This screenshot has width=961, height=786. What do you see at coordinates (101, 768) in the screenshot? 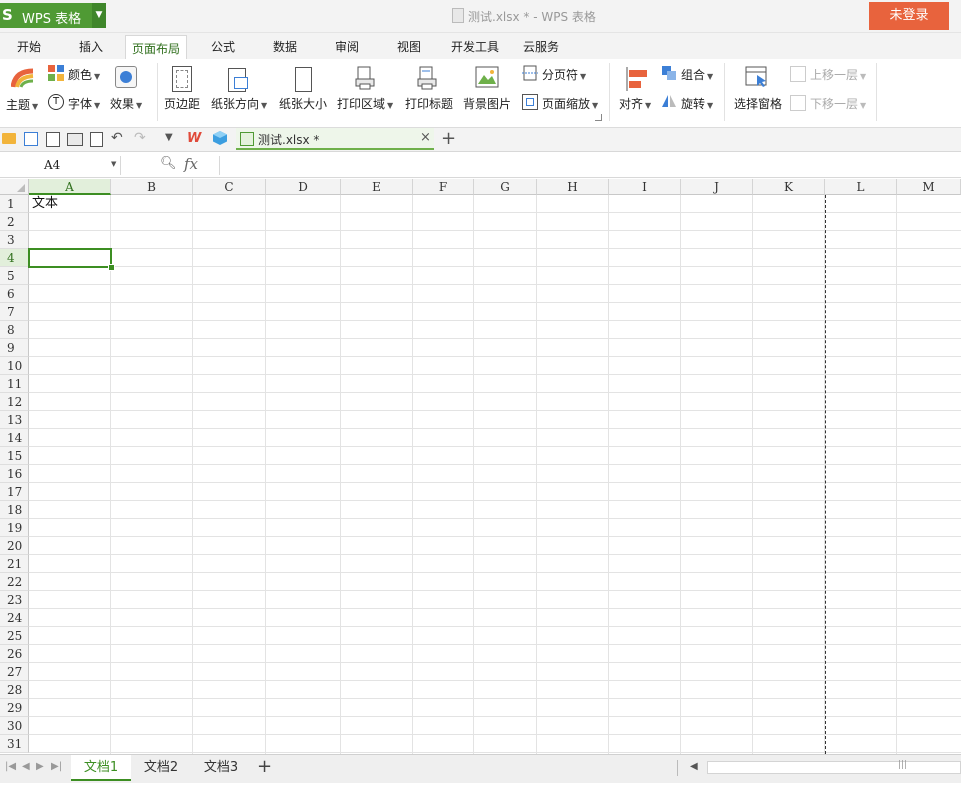
I see `sheet-tab-1: 文档1` at bounding box center [101, 768].